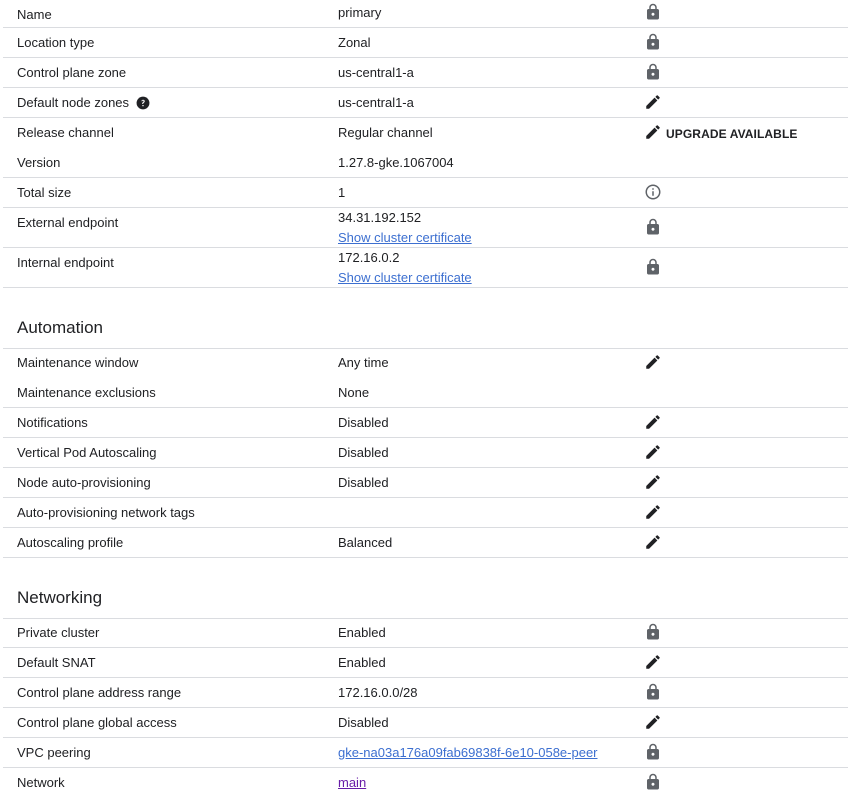 This screenshot has width=848, height=793. Describe the element at coordinates (425, 73) in the screenshot. I see `detail-row-control-plane-zone: Control plane zone us-central1-a` at that location.